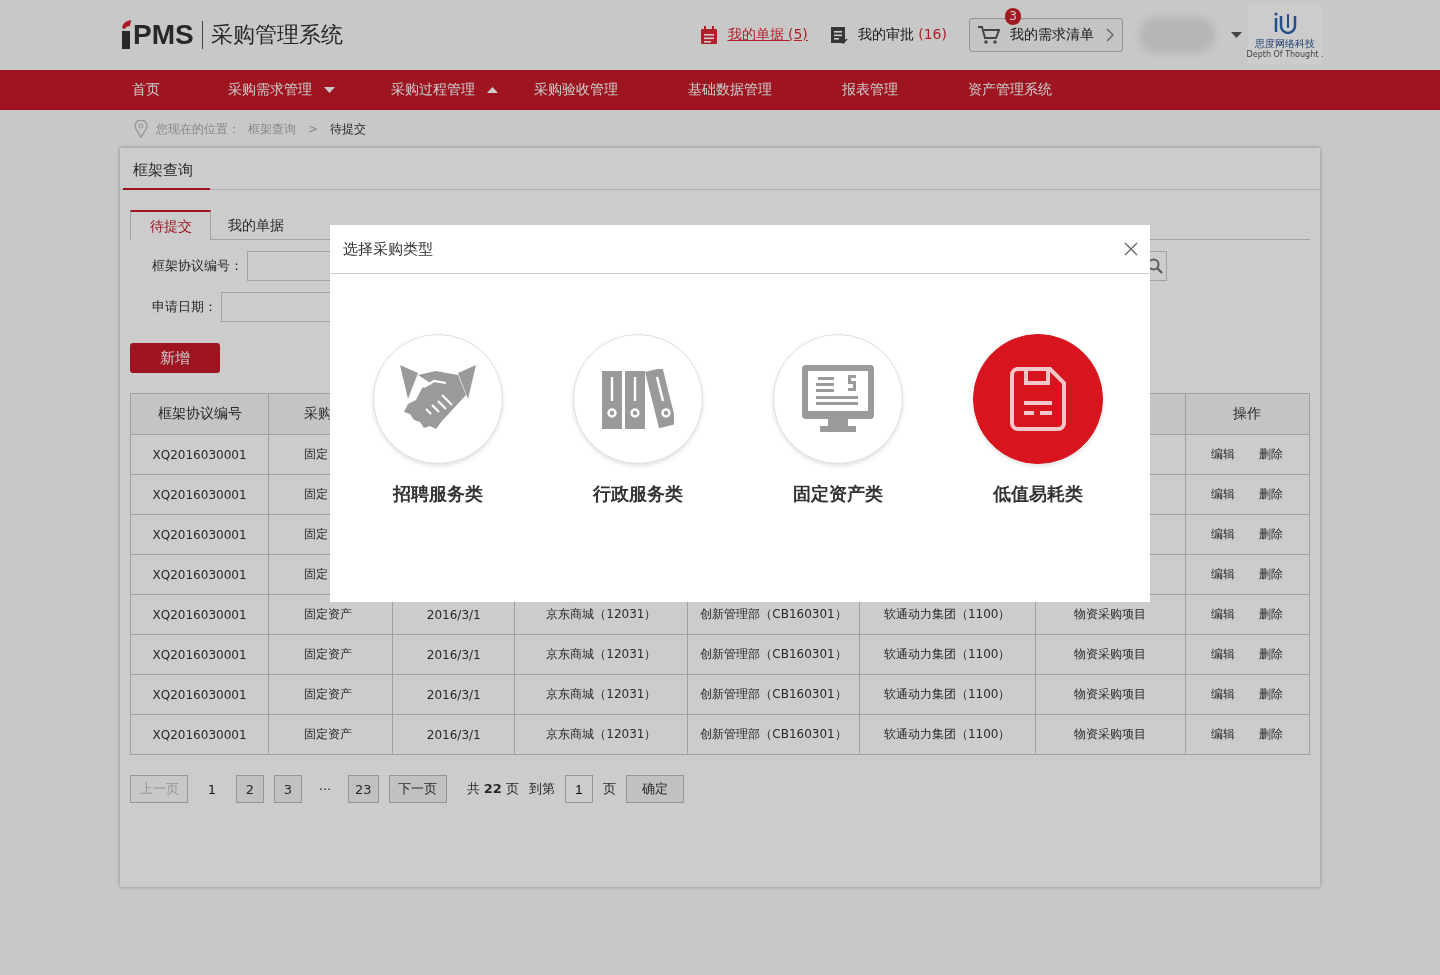  Describe the element at coordinates (1247, 413) in the screenshot. I see `column-header: 操作` at that location.